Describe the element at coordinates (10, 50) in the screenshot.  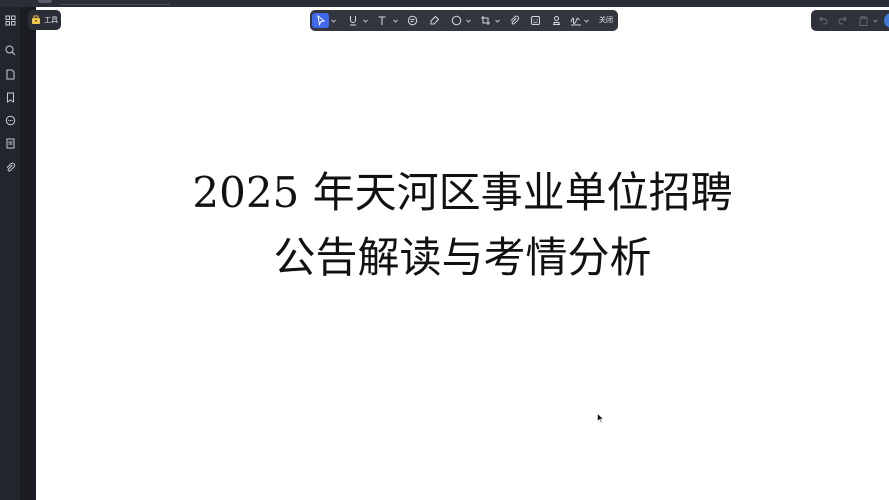
I see `search-icon` at that location.